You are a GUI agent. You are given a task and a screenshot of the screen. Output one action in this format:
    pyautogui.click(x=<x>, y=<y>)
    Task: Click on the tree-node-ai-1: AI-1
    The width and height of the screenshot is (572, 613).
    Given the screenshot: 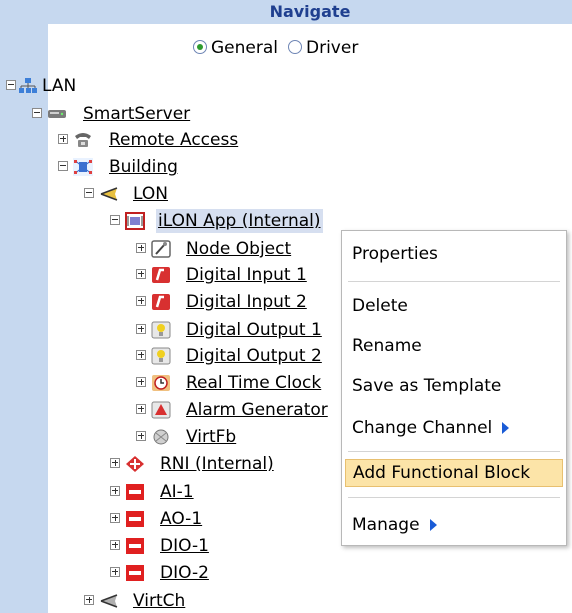 What is the action you would take?
    pyautogui.click(x=120, y=492)
    